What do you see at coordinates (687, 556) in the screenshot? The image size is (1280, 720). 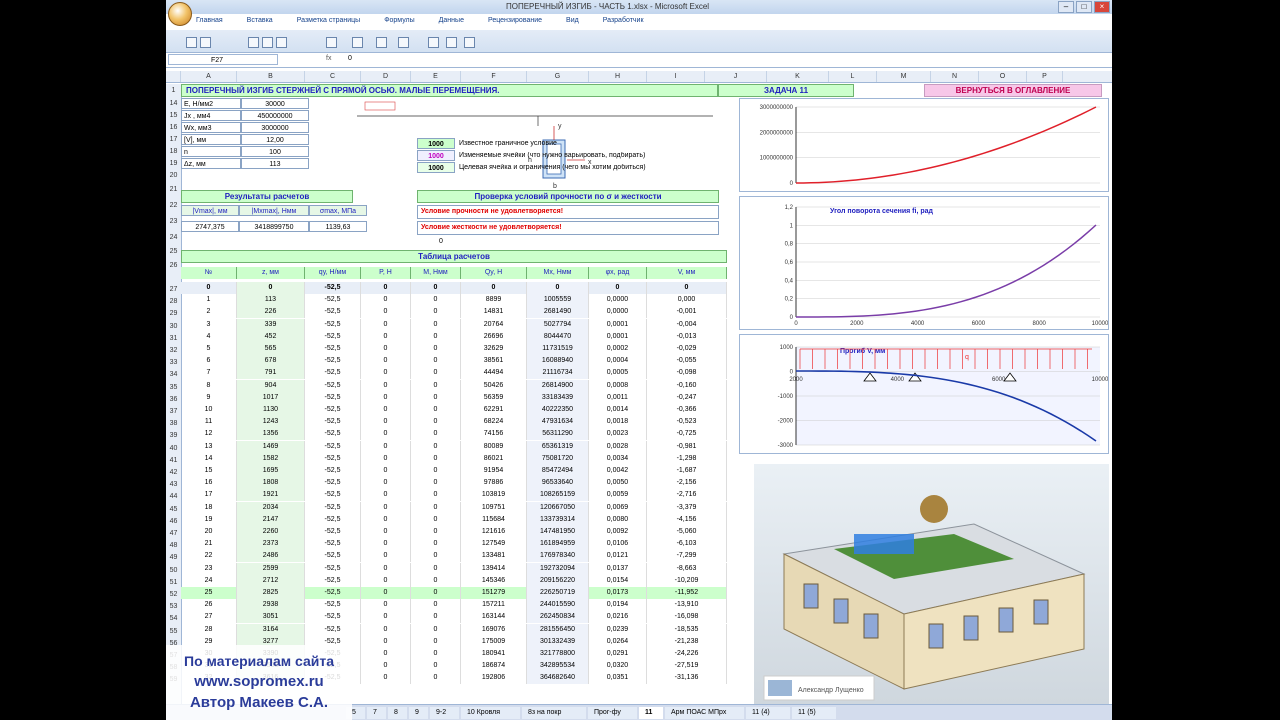 I see `table-cell: -7,299` at bounding box center [687, 556].